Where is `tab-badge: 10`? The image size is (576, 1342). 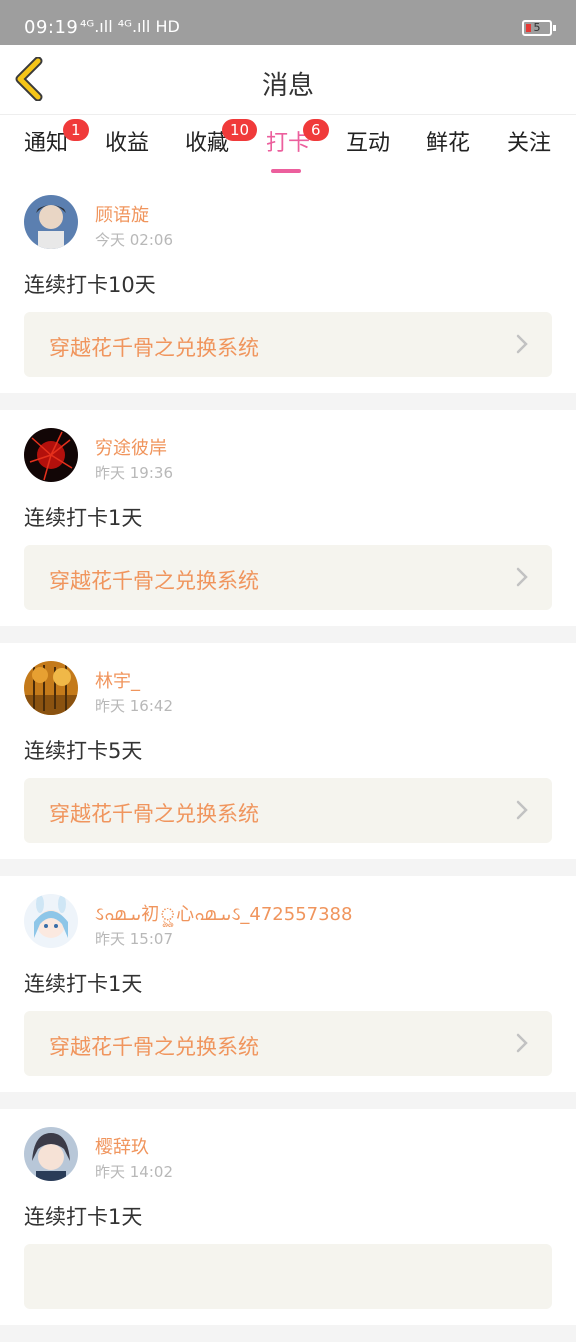 tab-badge: 10 is located at coordinates (240, 130).